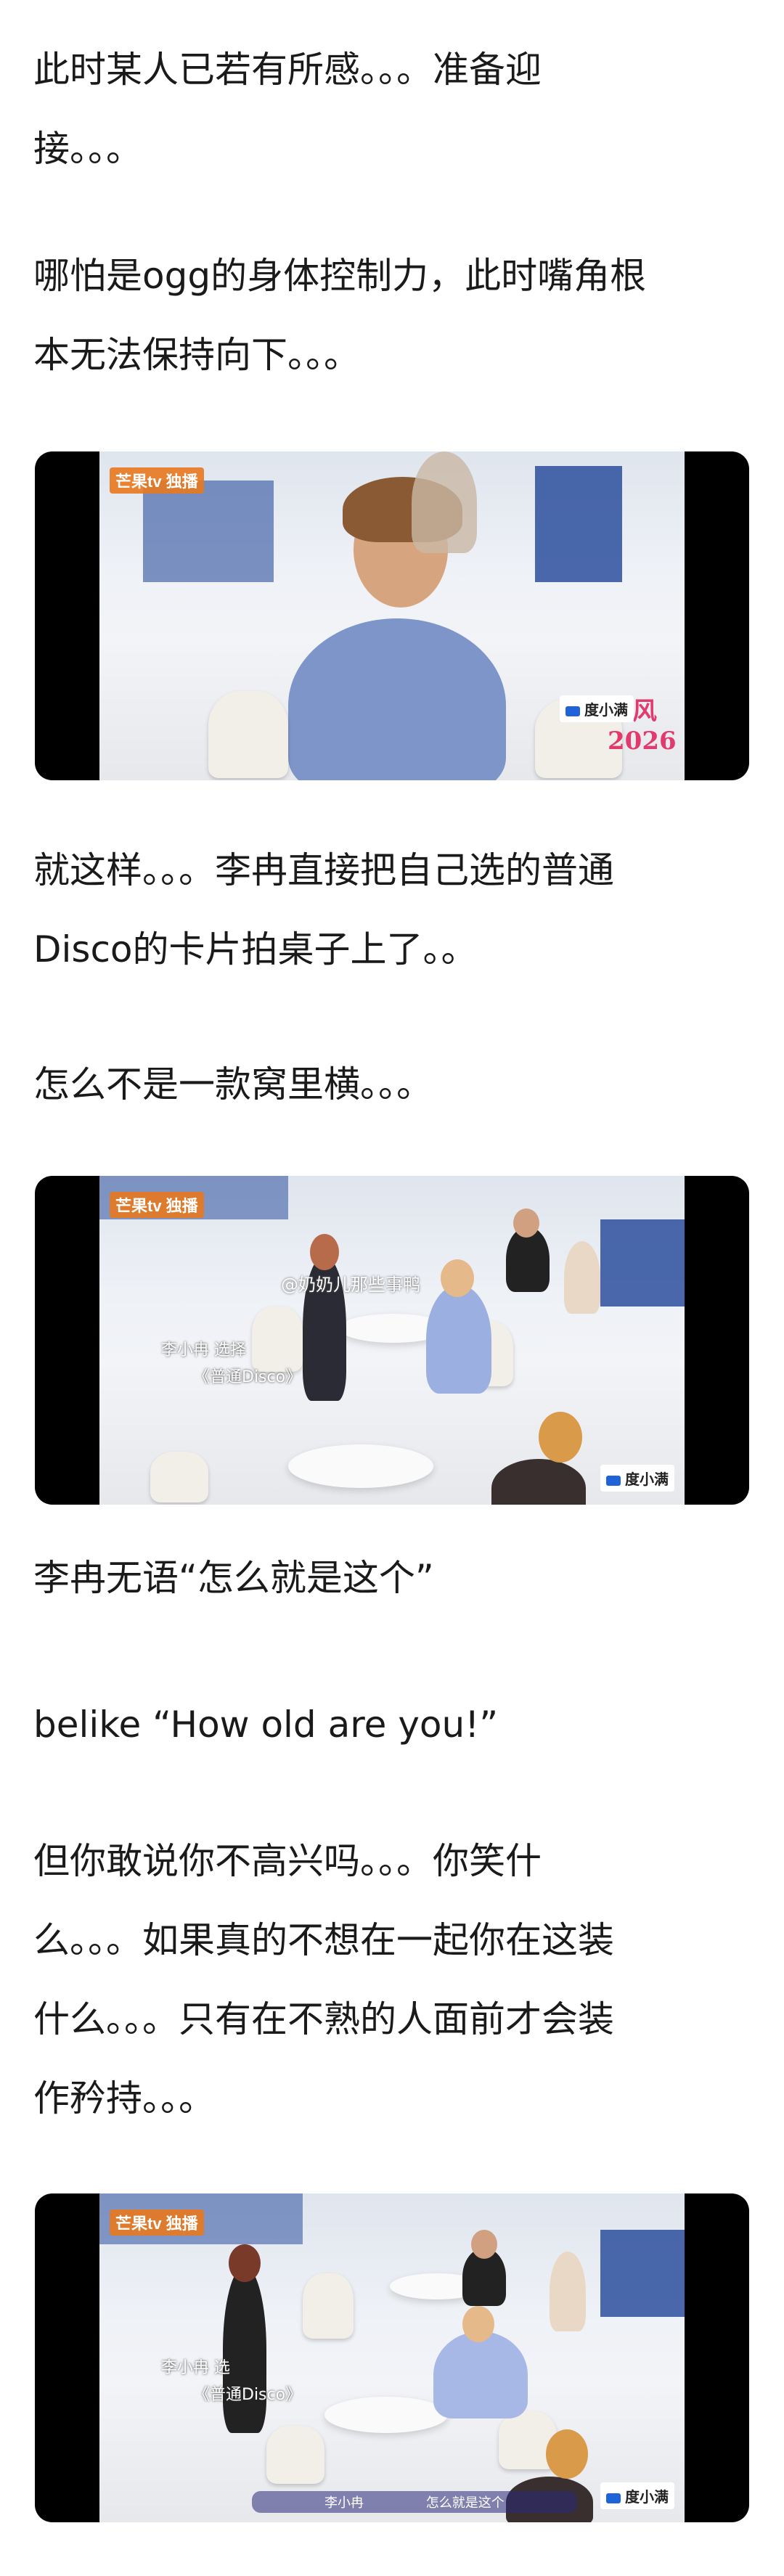  Describe the element at coordinates (351, 1285) in the screenshot. I see `weibo-watermark: @奶奶儿那些事鸭` at that location.